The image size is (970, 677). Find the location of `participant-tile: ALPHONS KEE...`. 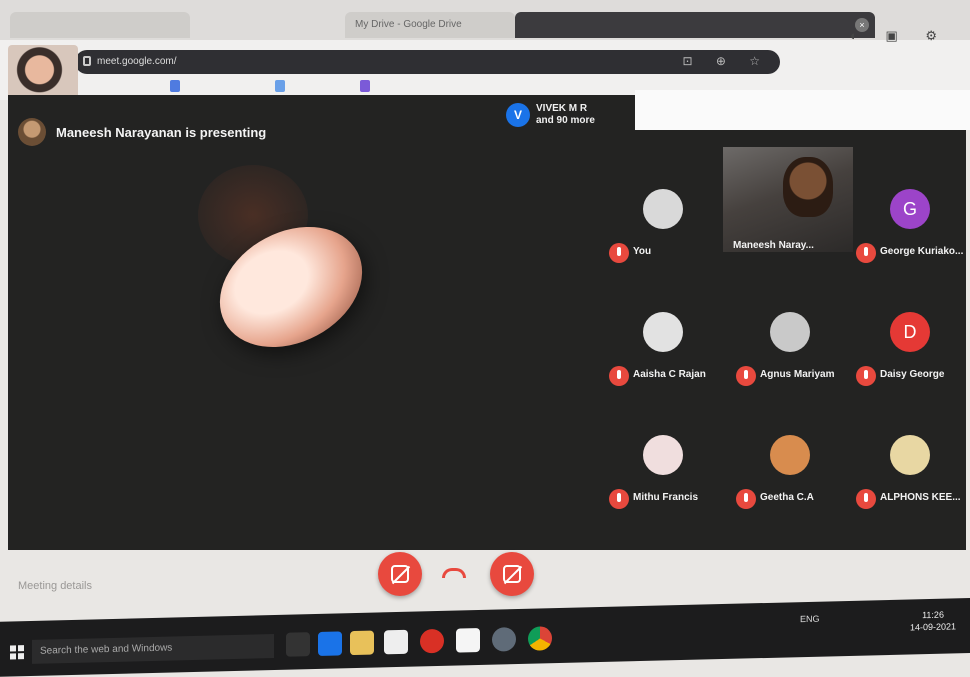

participant-tile: ALPHONS KEE... is located at coordinates (910, 477).